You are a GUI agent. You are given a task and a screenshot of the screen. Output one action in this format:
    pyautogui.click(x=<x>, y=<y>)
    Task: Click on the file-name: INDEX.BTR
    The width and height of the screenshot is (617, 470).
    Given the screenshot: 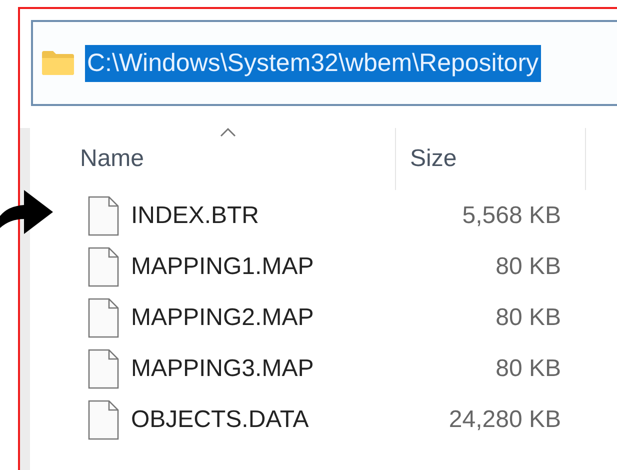 What is the action you would take?
    pyautogui.click(x=276, y=216)
    